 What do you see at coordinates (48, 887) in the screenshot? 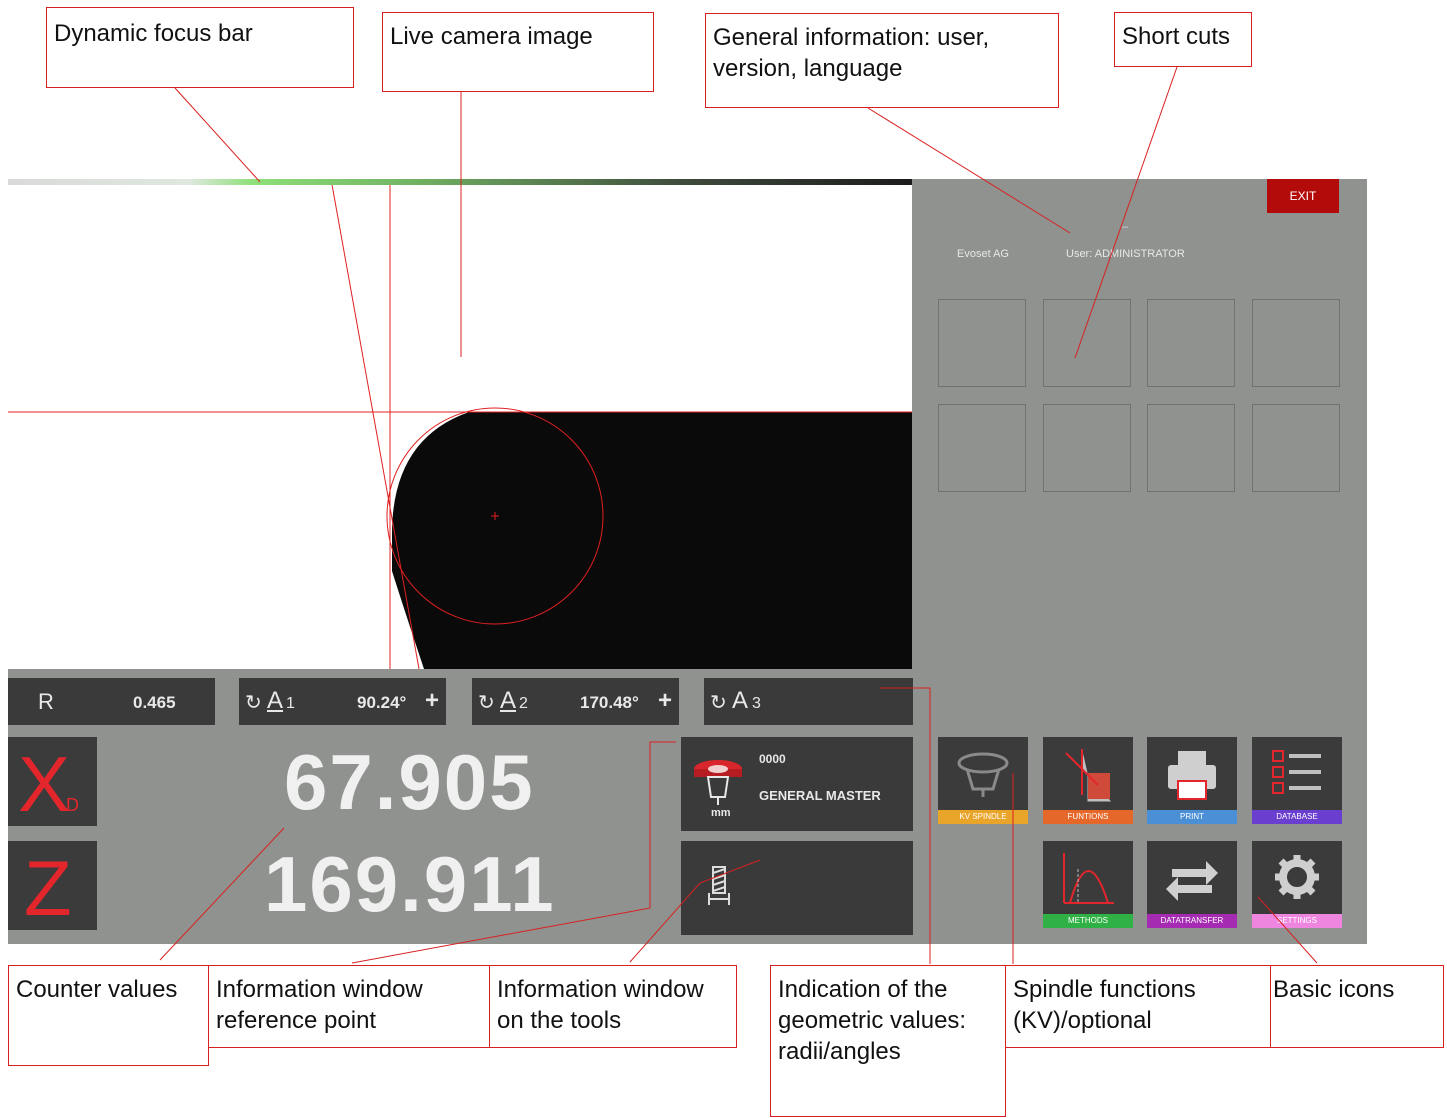
I see `z-axis-label: Z` at bounding box center [48, 887].